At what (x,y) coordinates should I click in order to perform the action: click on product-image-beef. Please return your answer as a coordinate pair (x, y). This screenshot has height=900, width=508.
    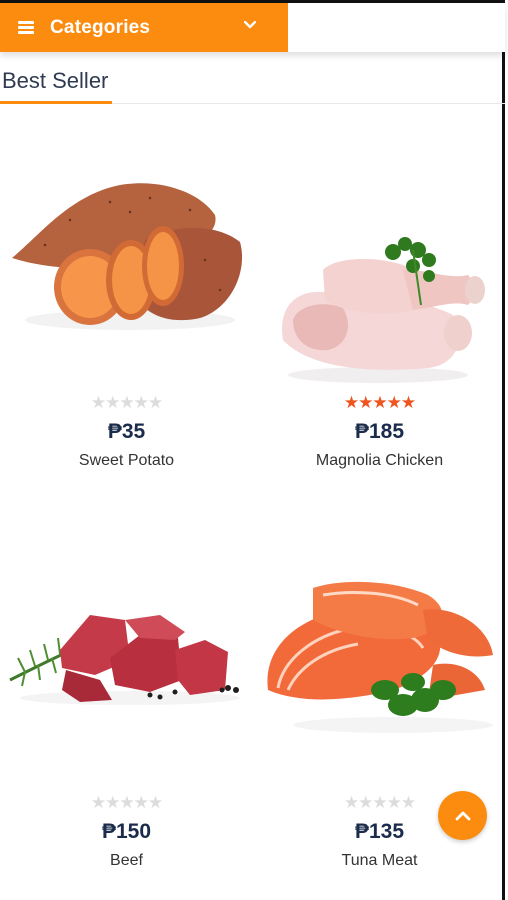
    Looking at the image, I should click on (126, 670).